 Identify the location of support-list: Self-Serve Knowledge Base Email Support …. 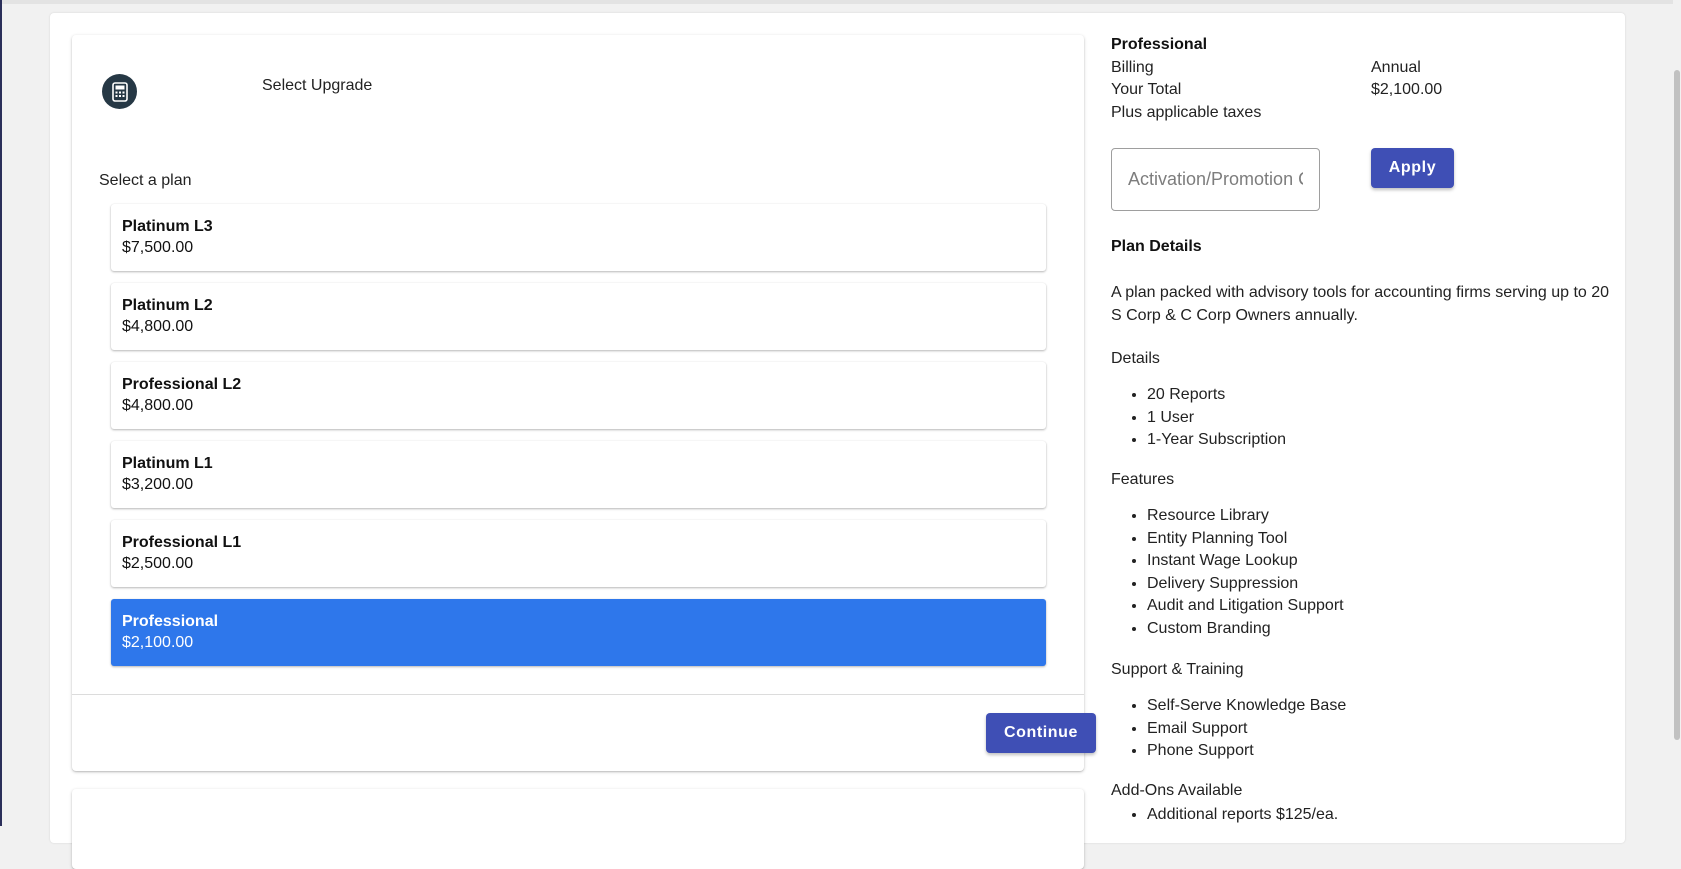
(1228, 729).